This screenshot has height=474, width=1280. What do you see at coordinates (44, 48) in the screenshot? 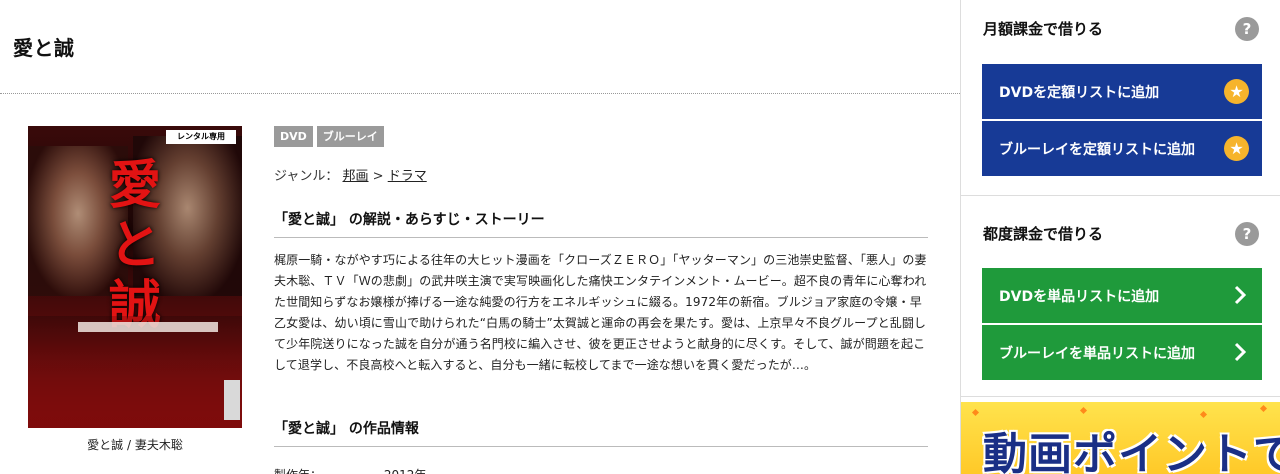
I see `page-title: 愛と誠` at bounding box center [44, 48].